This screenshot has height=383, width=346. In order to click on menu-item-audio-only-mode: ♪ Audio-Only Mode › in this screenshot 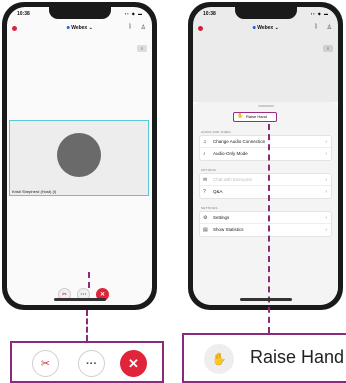, I will do `click(265, 154)`.